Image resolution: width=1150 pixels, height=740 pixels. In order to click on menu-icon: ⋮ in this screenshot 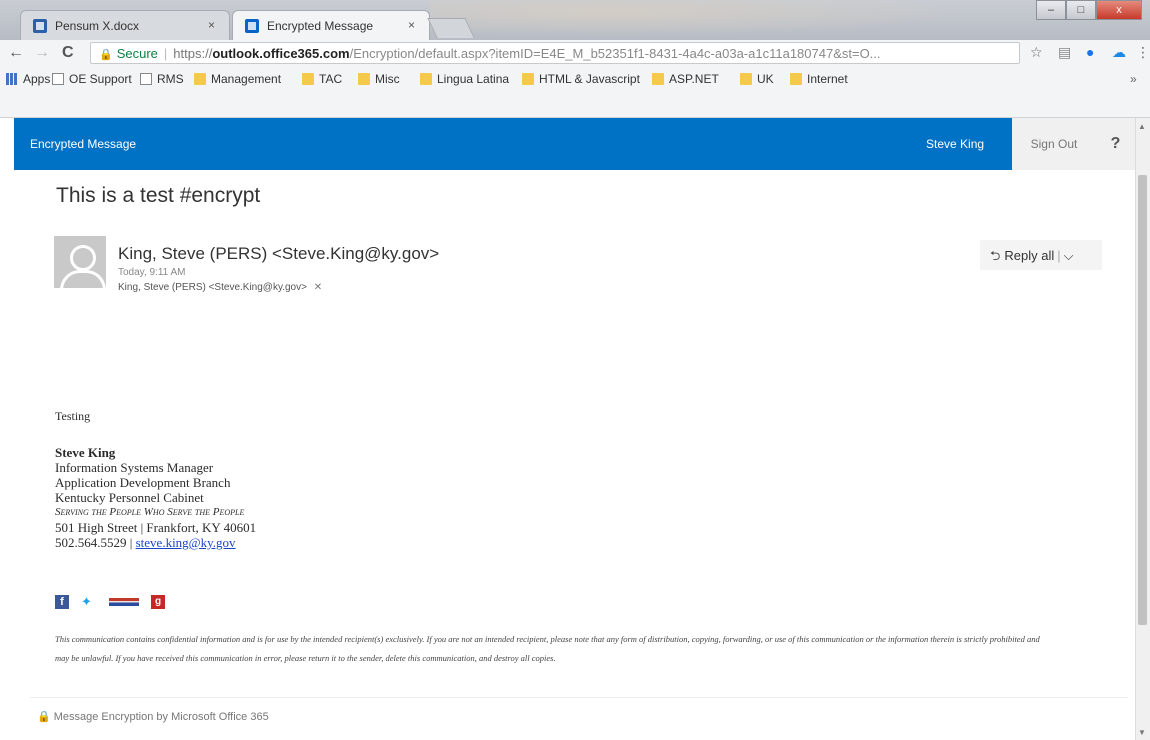, I will do `click(1143, 52)`.